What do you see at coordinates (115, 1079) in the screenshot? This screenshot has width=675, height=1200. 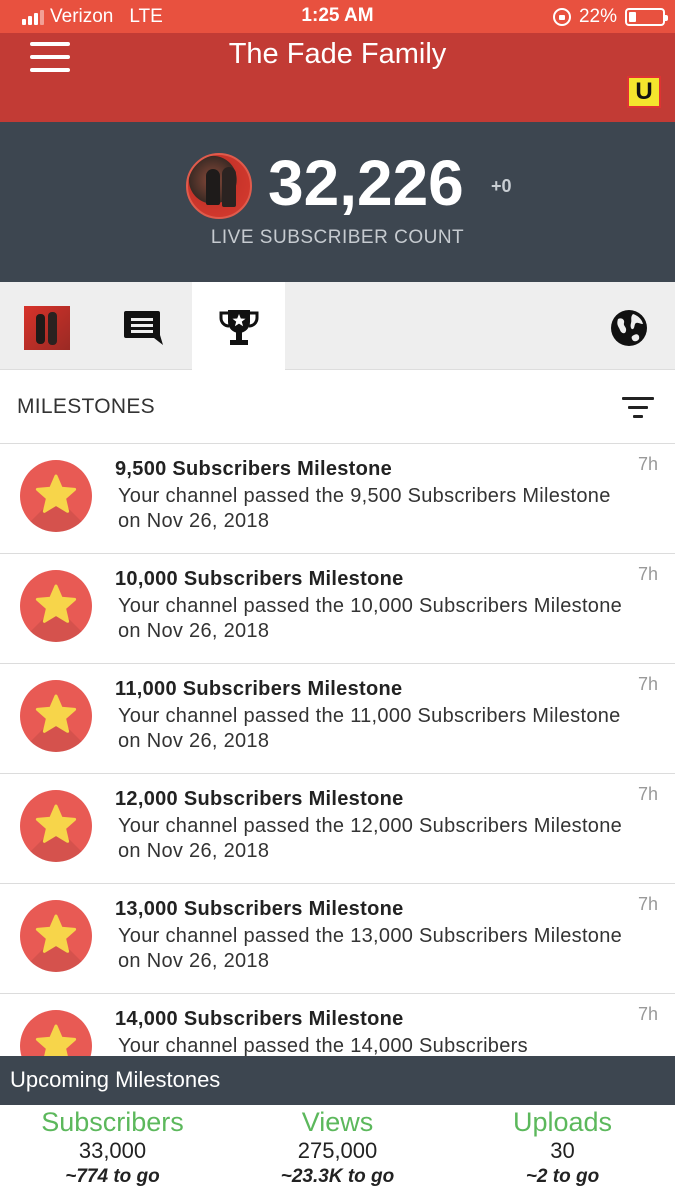 I see `upcoming-milestones-title: Upcoming Milestones` at bounding box center [115, 1079].